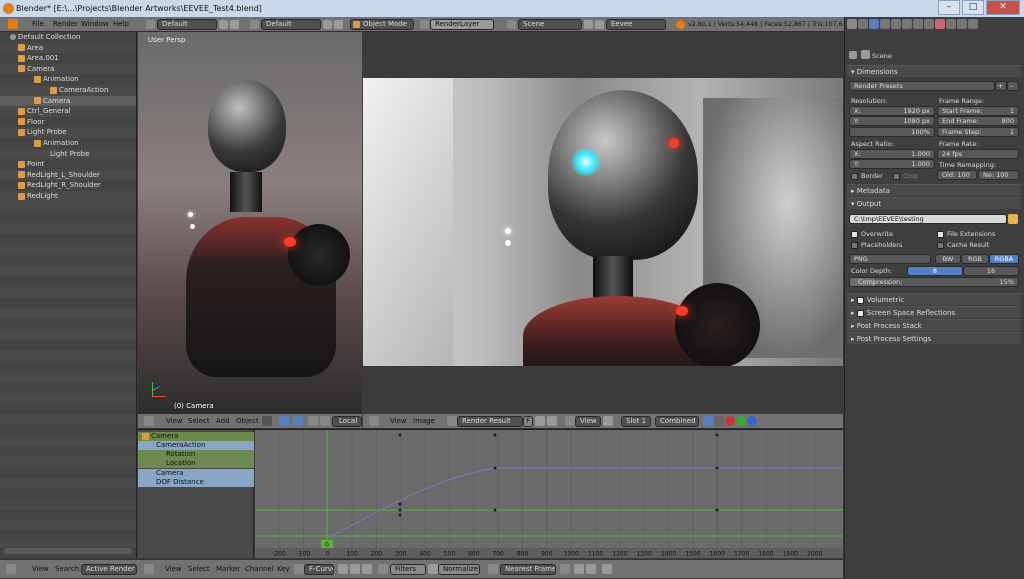  What do you see at coordinates (259, 569) in the screenshot?
I see `graph-channel-menu: Channel` at bounding box center [259, 569].